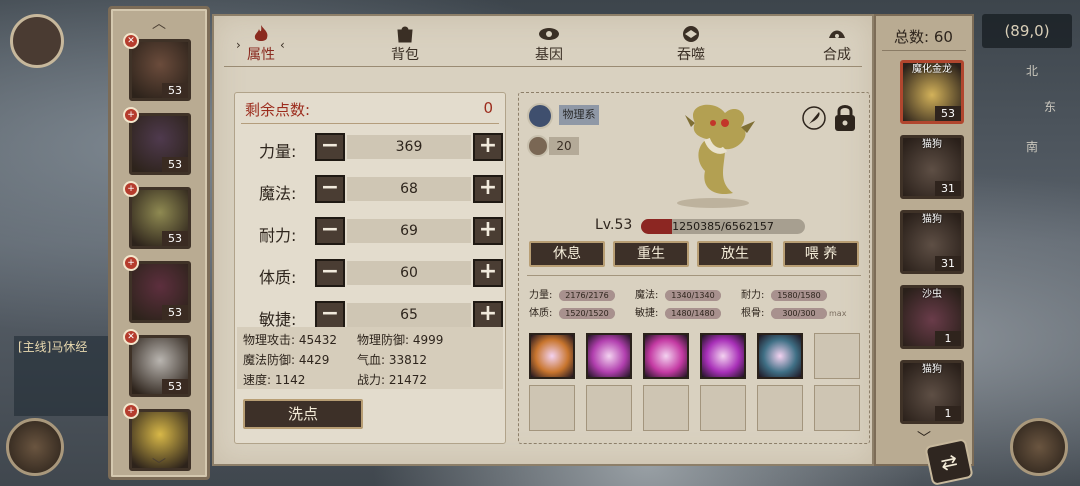  I want to click on decrease-magic-button: −, so click(330, 189).